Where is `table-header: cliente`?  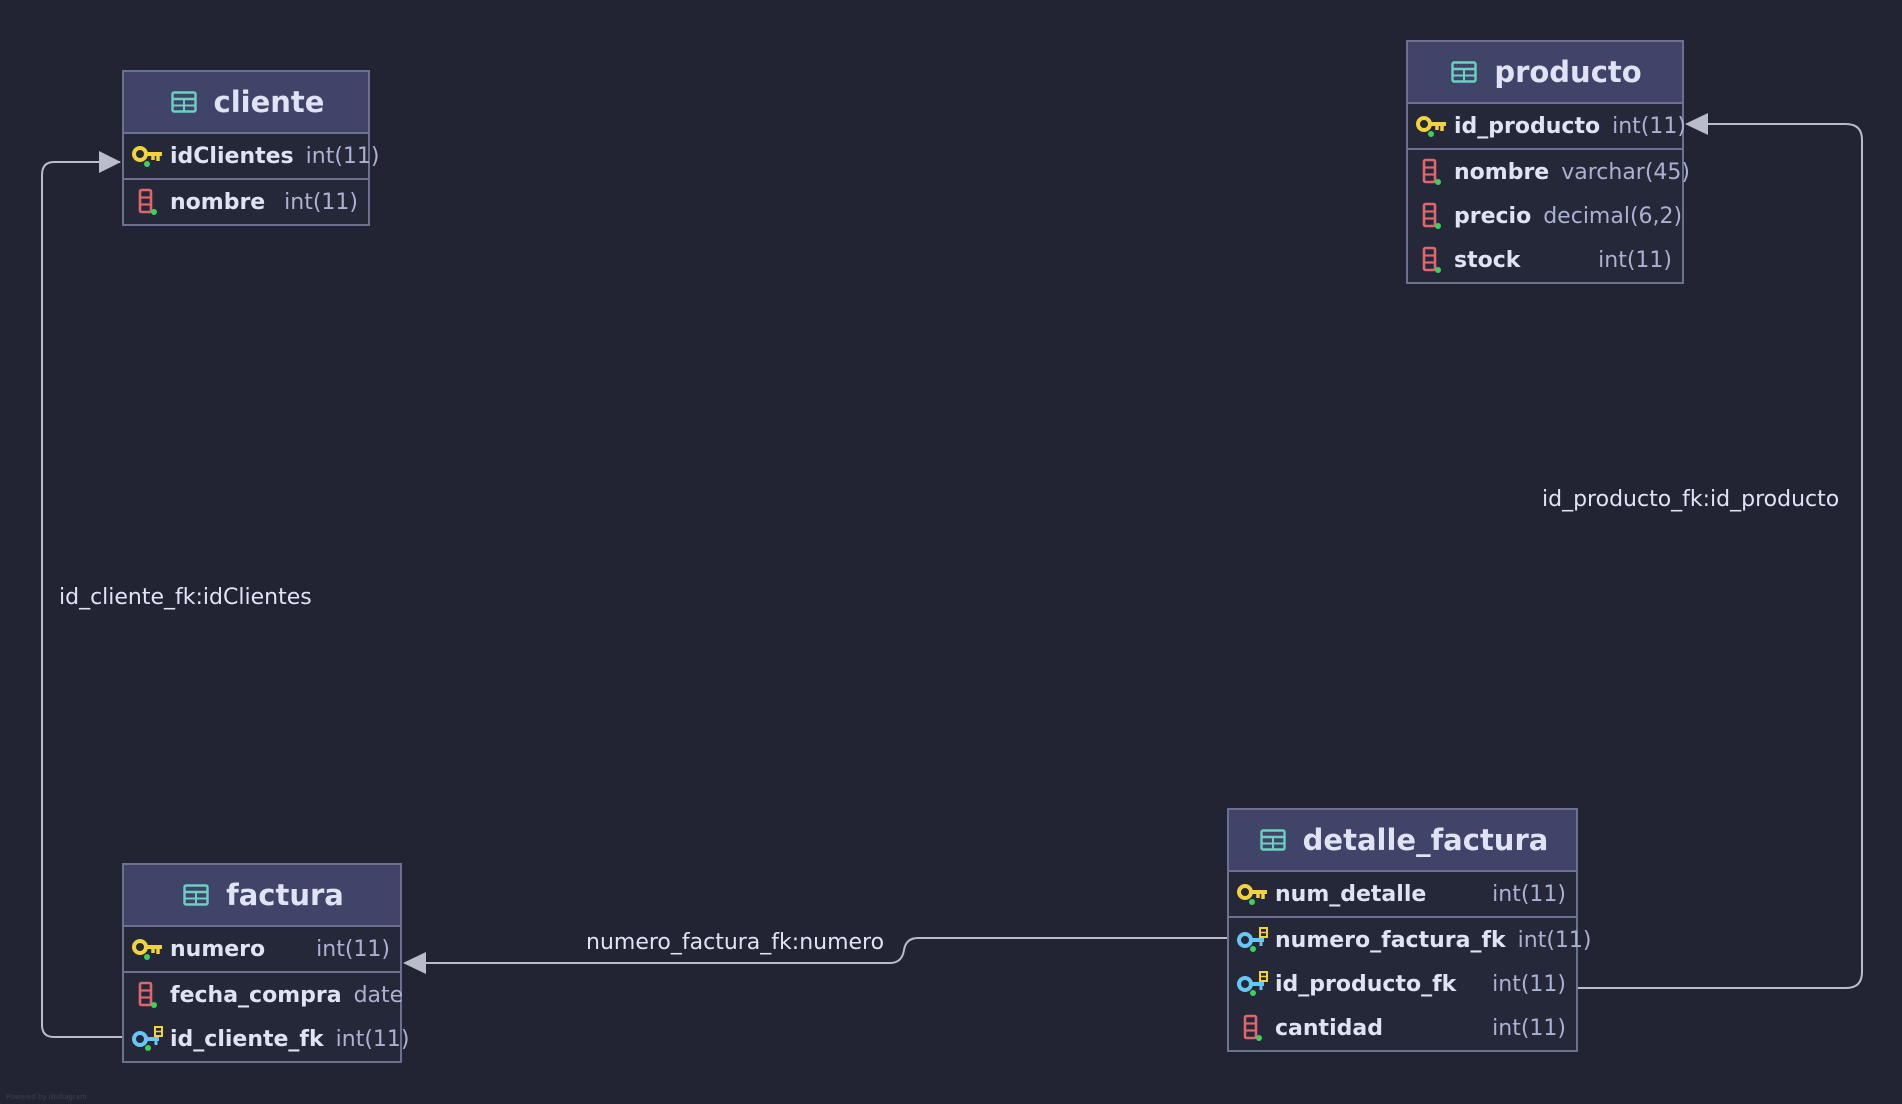 table-header: cliente is located at coordinates (246, 103).